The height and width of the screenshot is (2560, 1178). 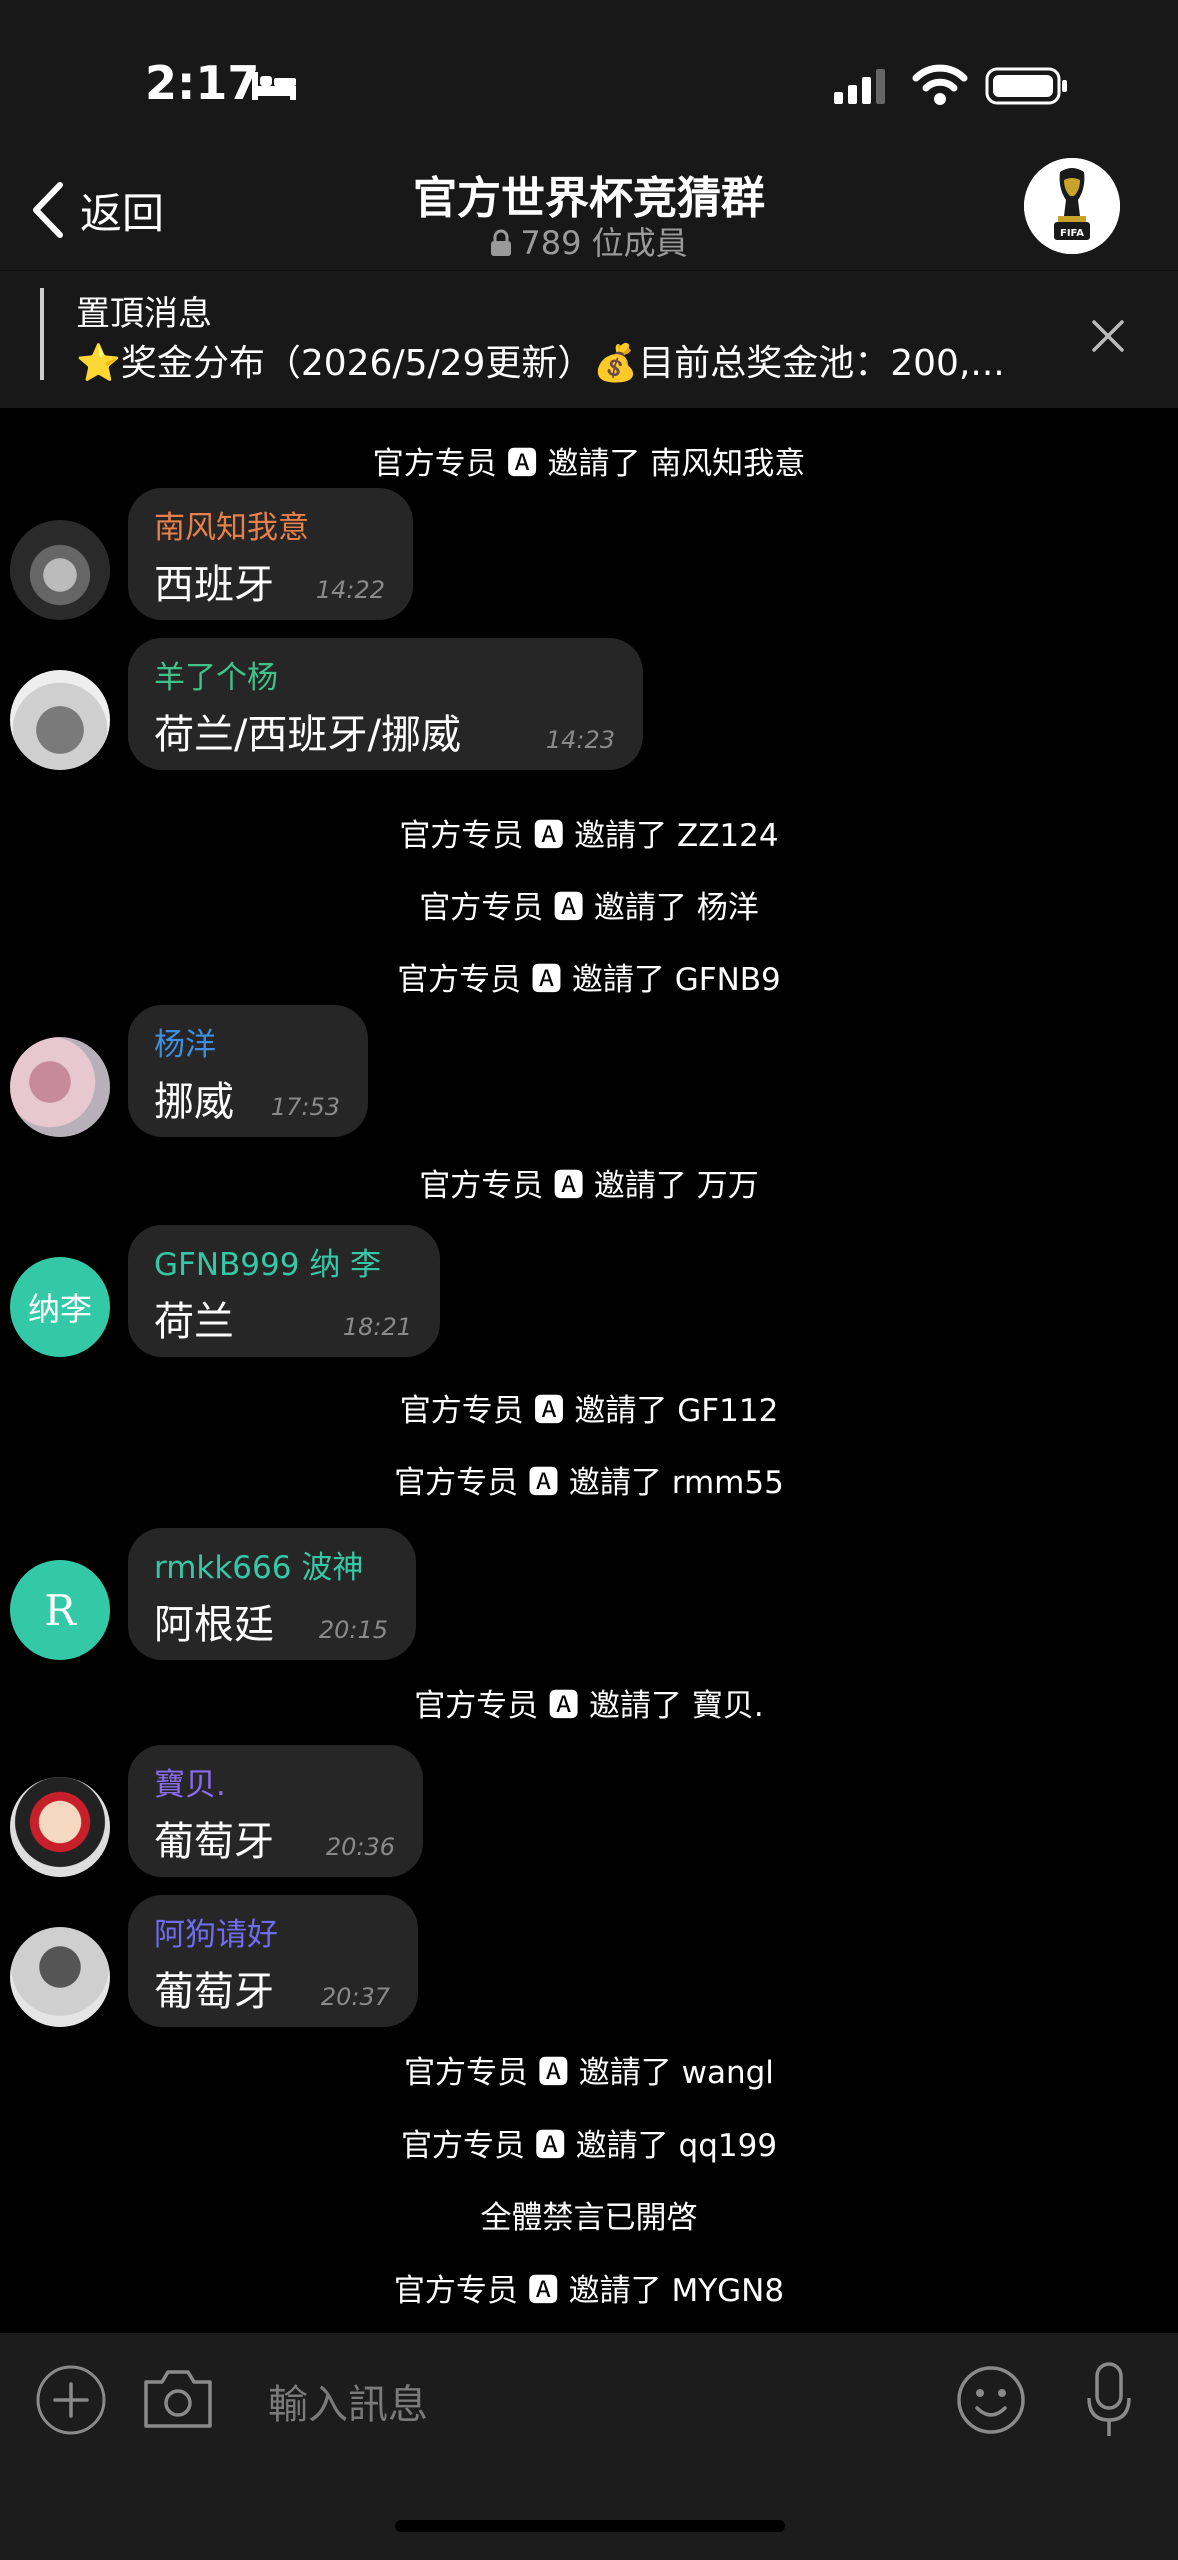 I want to click on avatar-initial: 纳李, so click(x=59, y=1309).